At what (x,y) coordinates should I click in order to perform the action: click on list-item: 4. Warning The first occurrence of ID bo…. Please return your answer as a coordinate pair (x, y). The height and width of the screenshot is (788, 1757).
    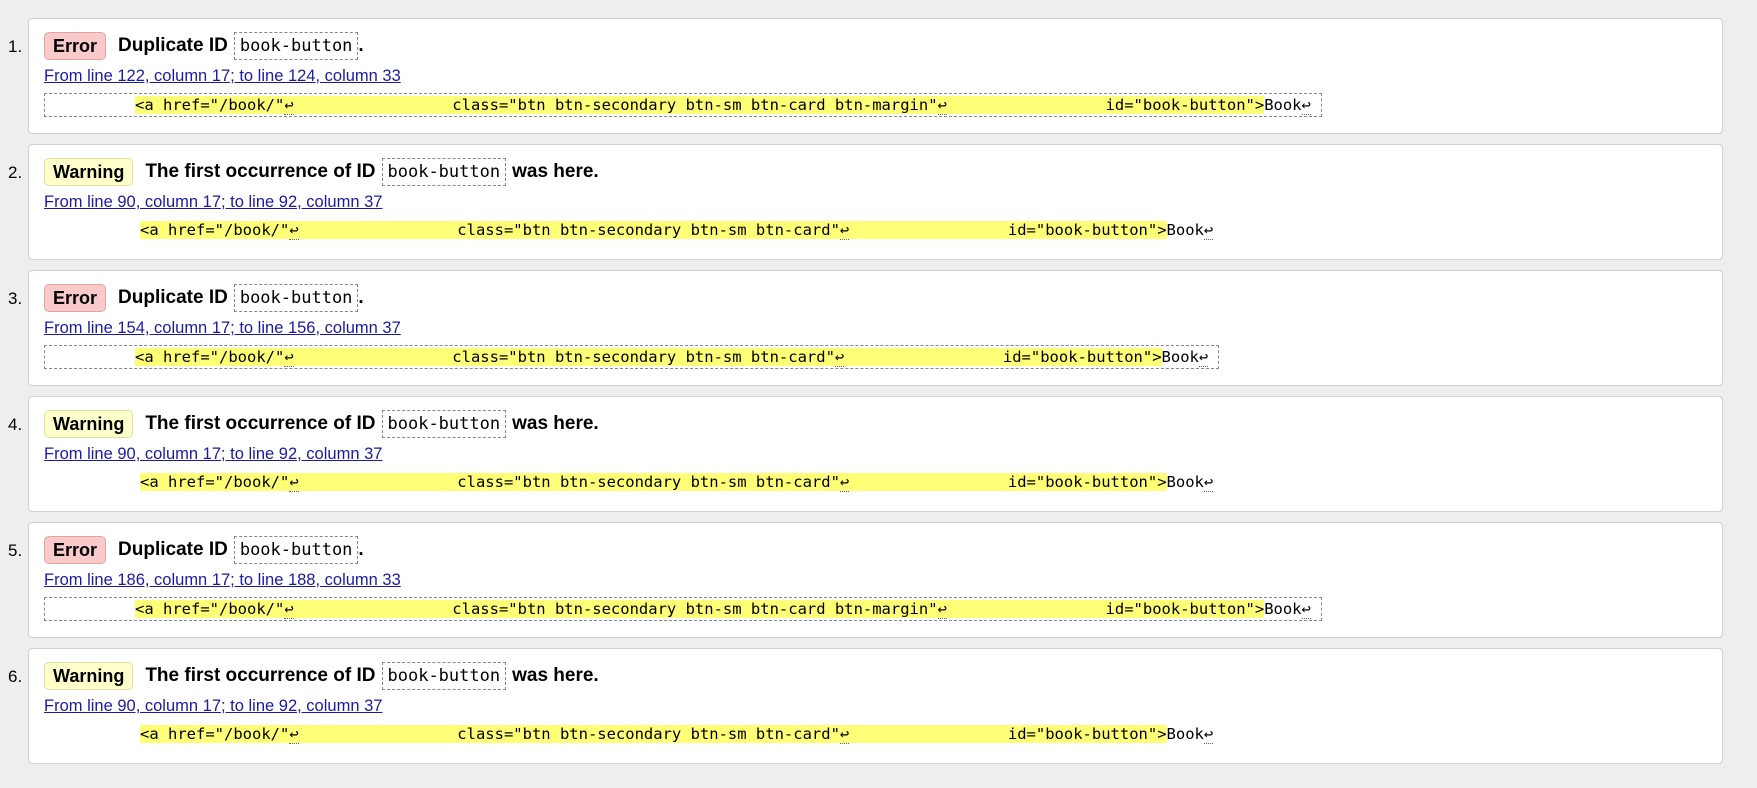
    Looking at the image, I should click on (865, 454).